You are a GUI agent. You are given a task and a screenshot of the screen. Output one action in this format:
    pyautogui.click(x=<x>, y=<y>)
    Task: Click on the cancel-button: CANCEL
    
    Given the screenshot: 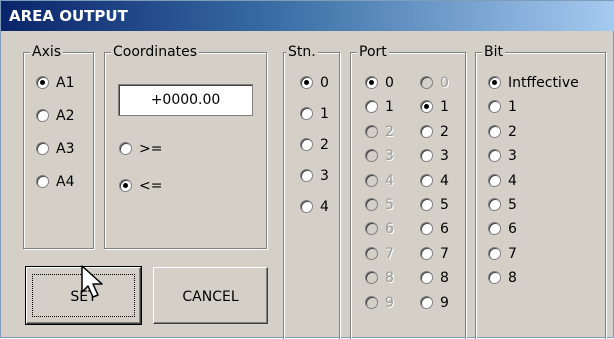 What is the action you would take?
    pyautogui.click(x=210, y=295)
    